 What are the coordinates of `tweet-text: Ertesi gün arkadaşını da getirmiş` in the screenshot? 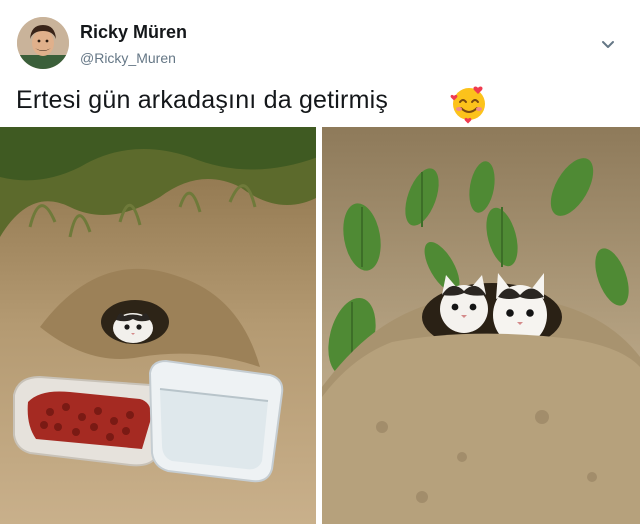 It's located at (202, 100).